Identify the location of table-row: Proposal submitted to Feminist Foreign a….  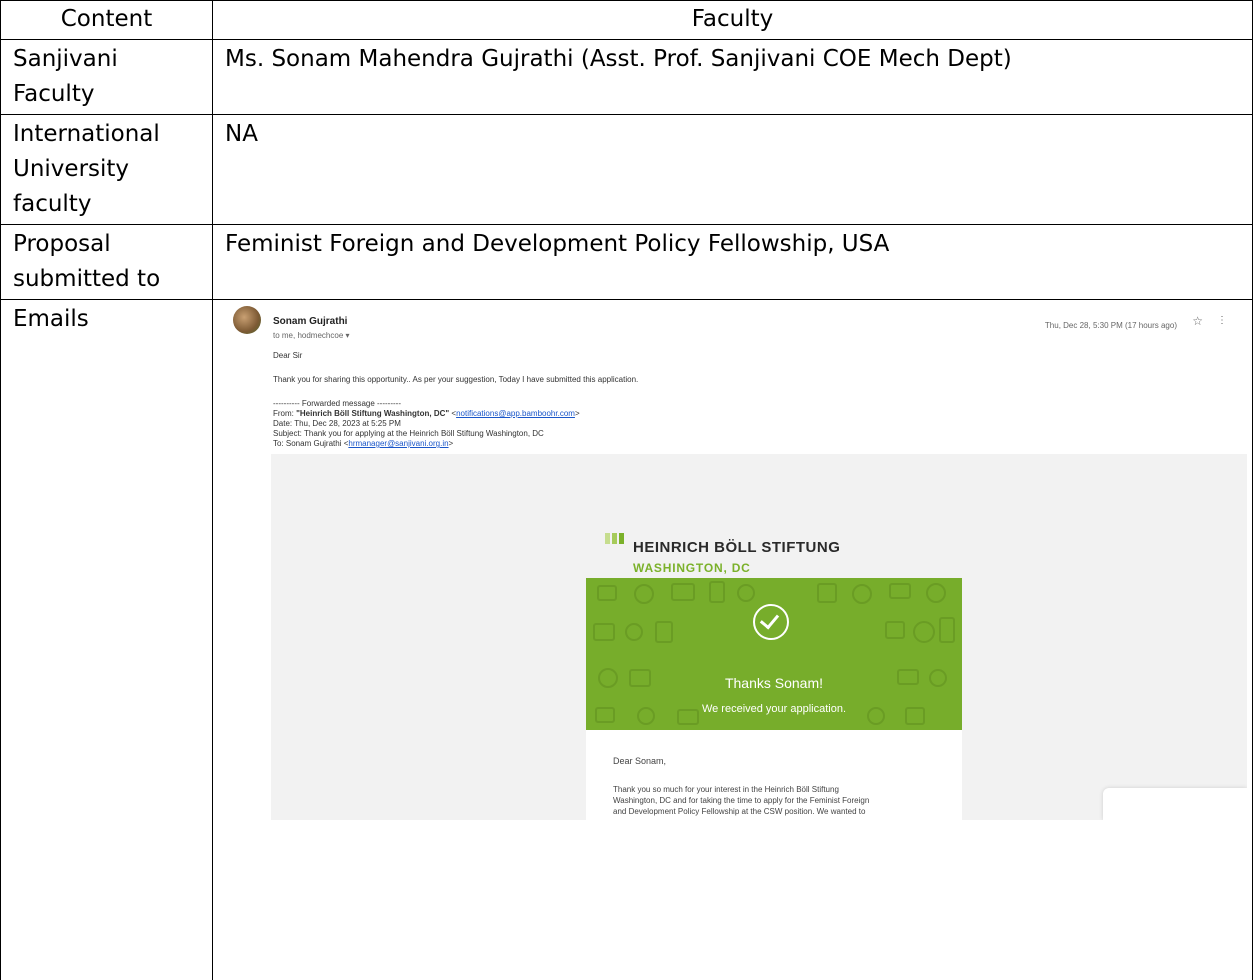
(626, 262).